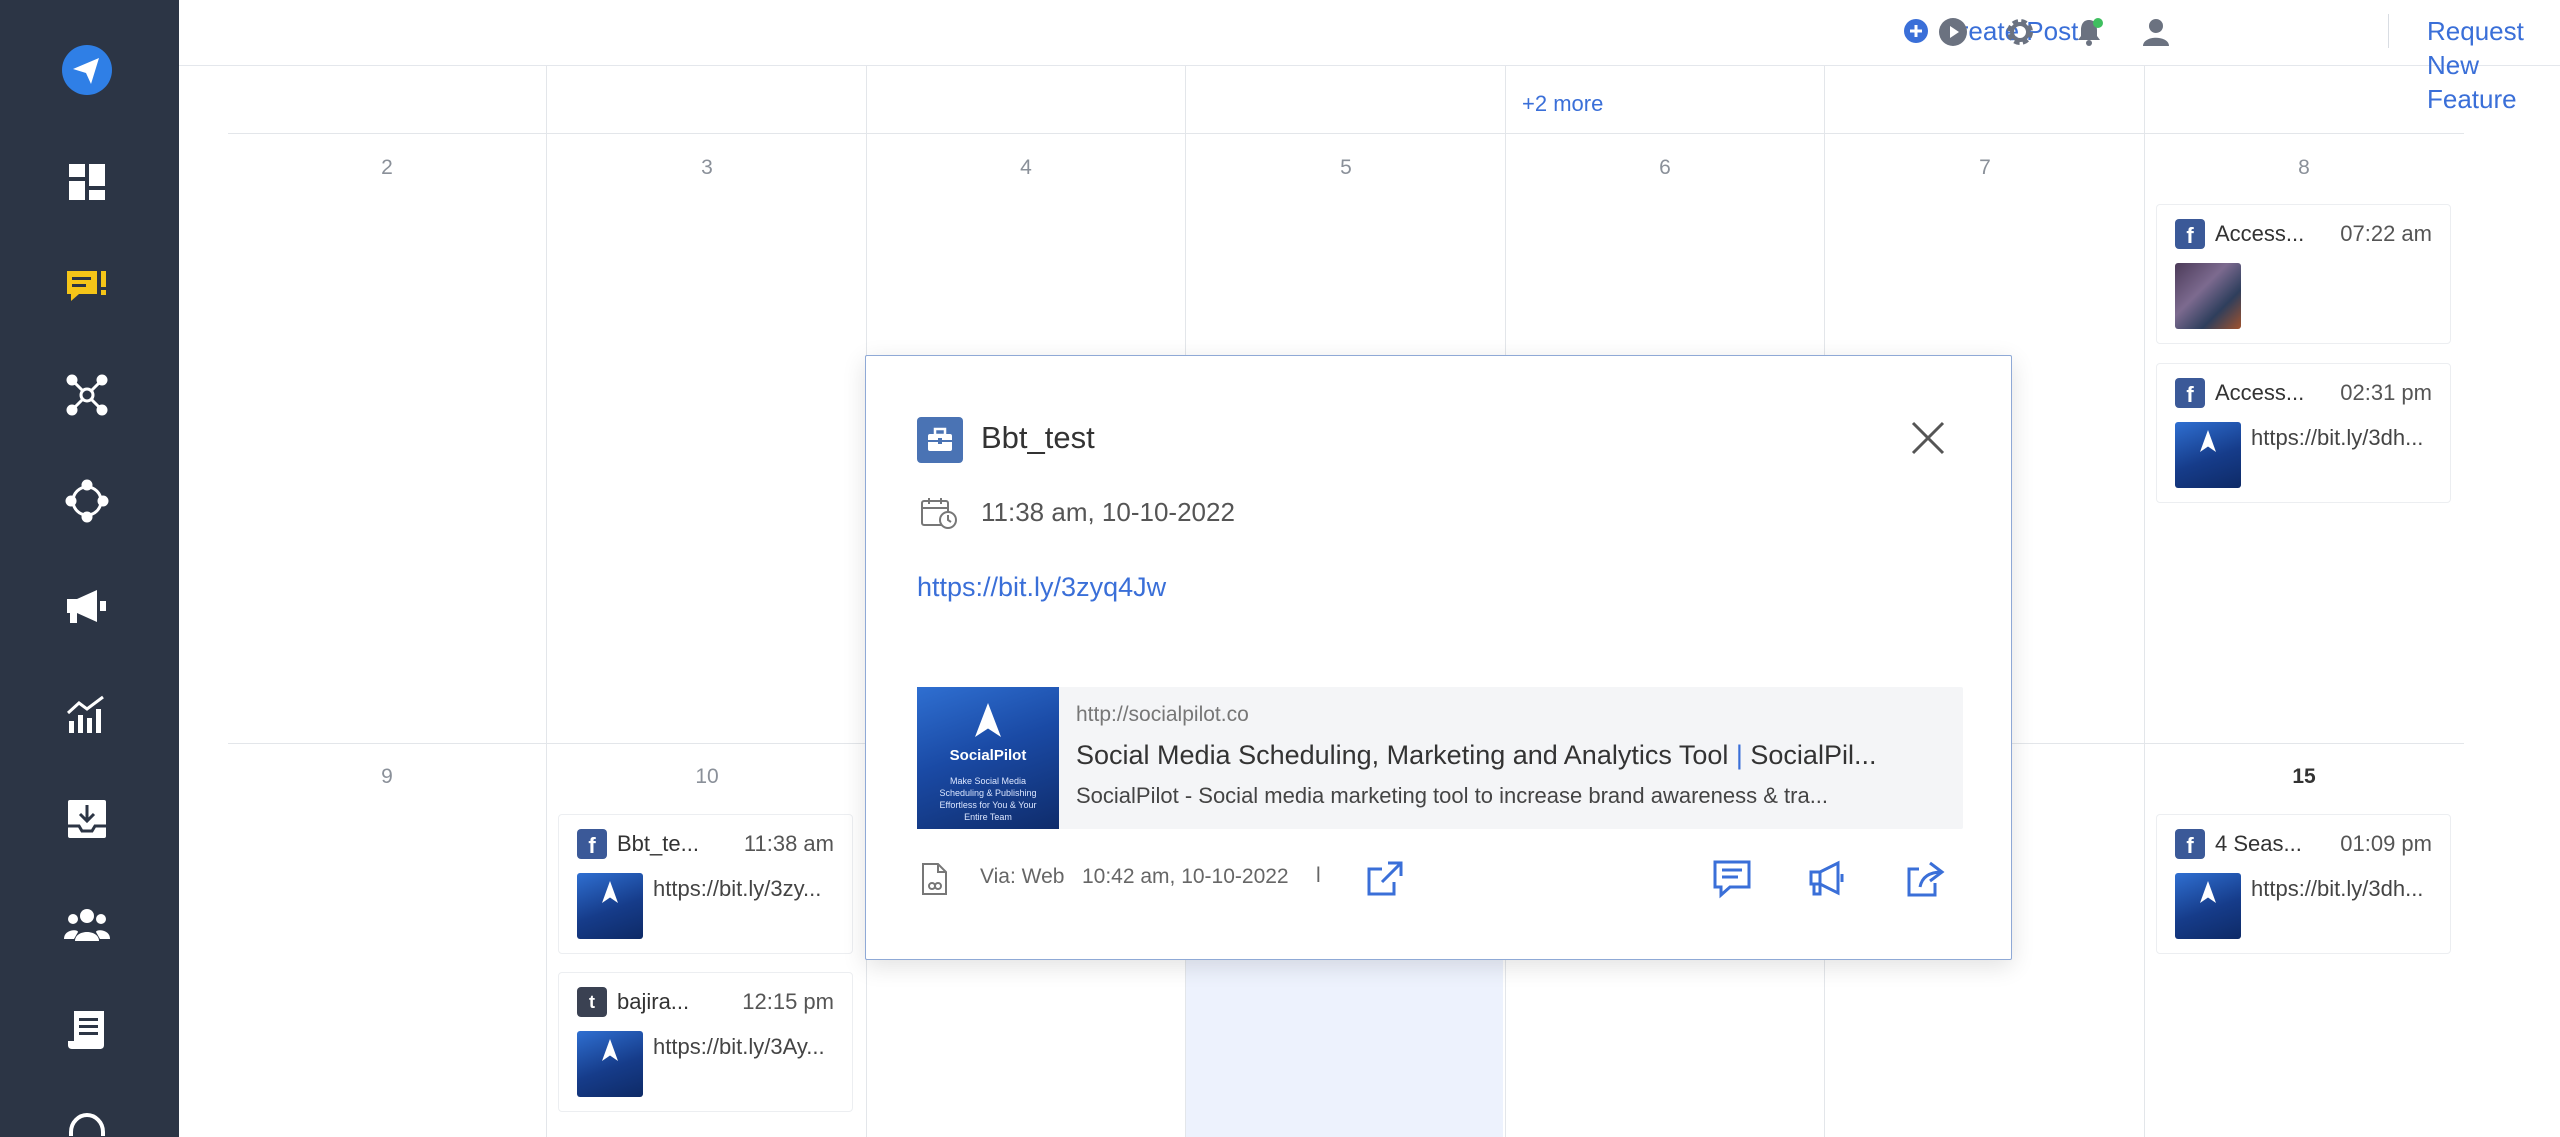  I want to click on share-icon, so click(1926, 881).